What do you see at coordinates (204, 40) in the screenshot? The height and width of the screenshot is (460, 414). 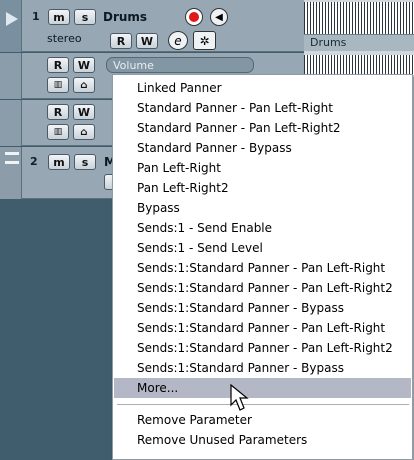 I see `settings-icon: ✲` at bounding box center [204, 40].